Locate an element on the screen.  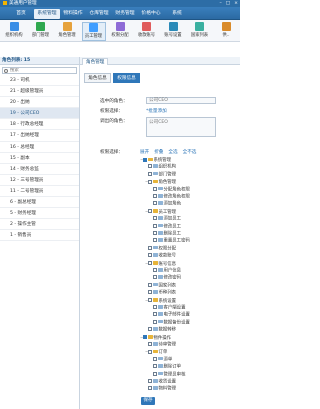
tree-node: 权限分配 is located at coordinates (160, 248).